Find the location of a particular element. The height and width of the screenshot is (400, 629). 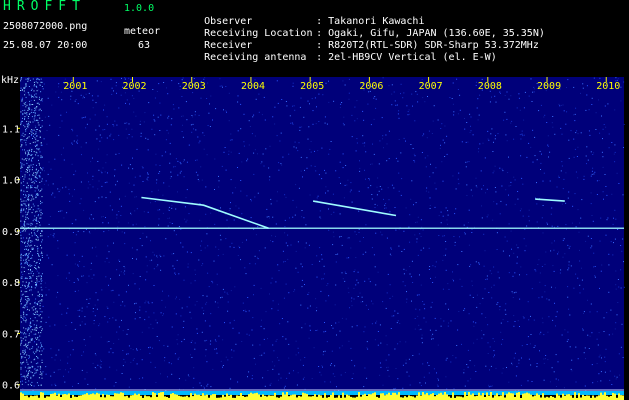

app-logo: HROFFT is located at coordinates (44, 7).